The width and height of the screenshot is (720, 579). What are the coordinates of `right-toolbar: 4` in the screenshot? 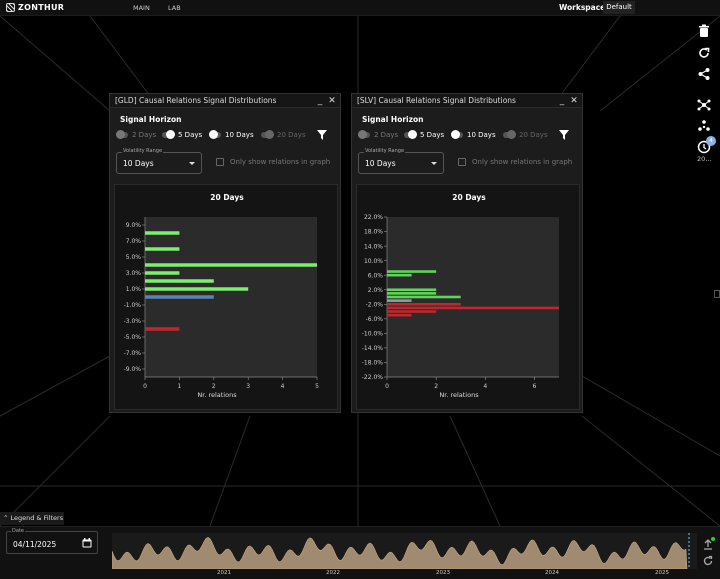 It's located at (706, 106).